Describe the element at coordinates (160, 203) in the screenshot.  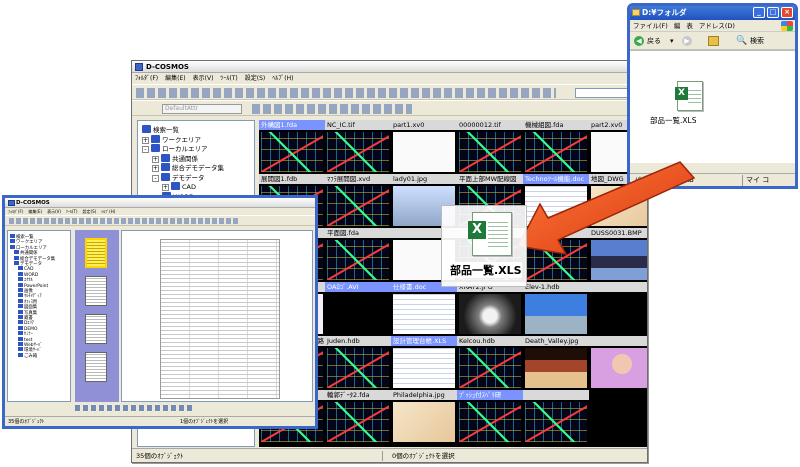
I see `preview-titlebar: D-COSMOS` at that location.